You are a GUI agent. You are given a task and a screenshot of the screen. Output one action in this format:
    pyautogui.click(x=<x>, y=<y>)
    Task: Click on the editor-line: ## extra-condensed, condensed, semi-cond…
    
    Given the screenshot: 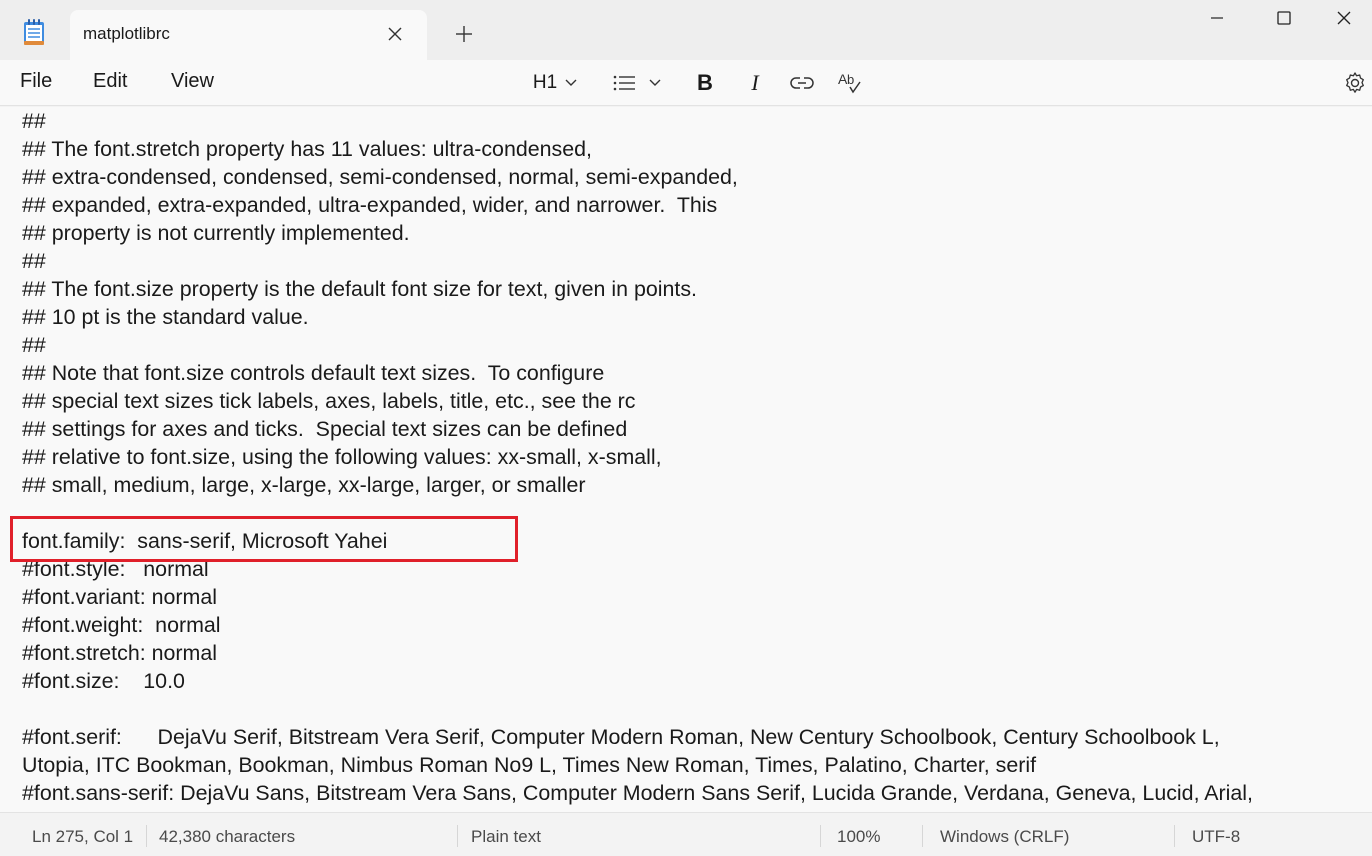 What is the action you would take?
    pyautogui.click(x=380, y=177)
    